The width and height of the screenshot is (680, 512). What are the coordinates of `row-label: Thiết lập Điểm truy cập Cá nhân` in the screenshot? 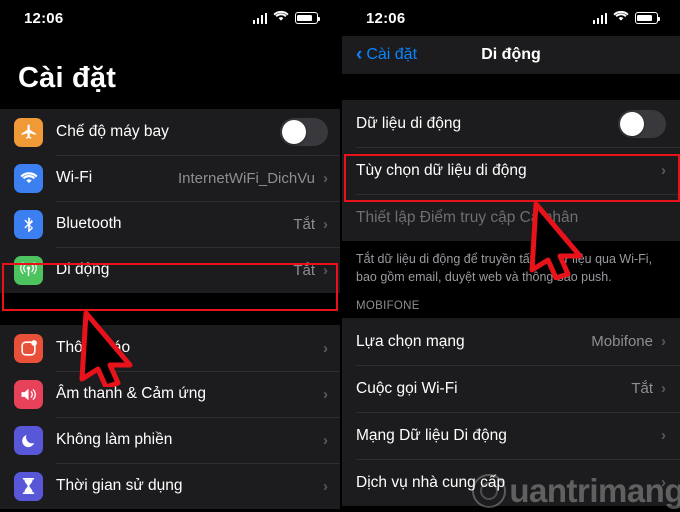 It's located at (467, 217).